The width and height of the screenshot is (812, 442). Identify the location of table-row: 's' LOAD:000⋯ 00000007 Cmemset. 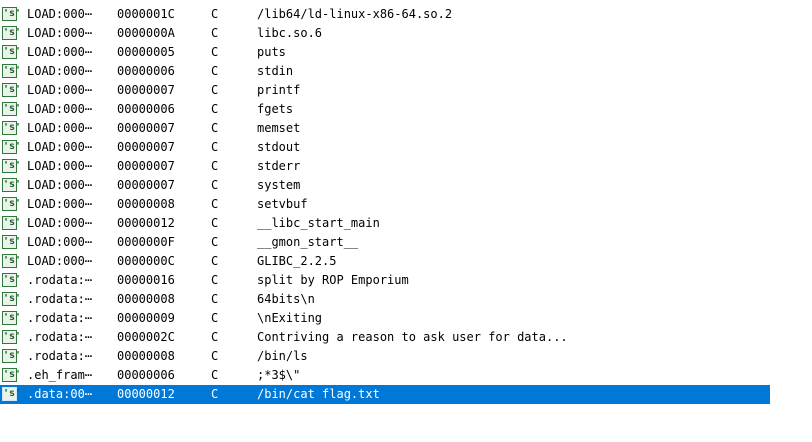
(385, 128).